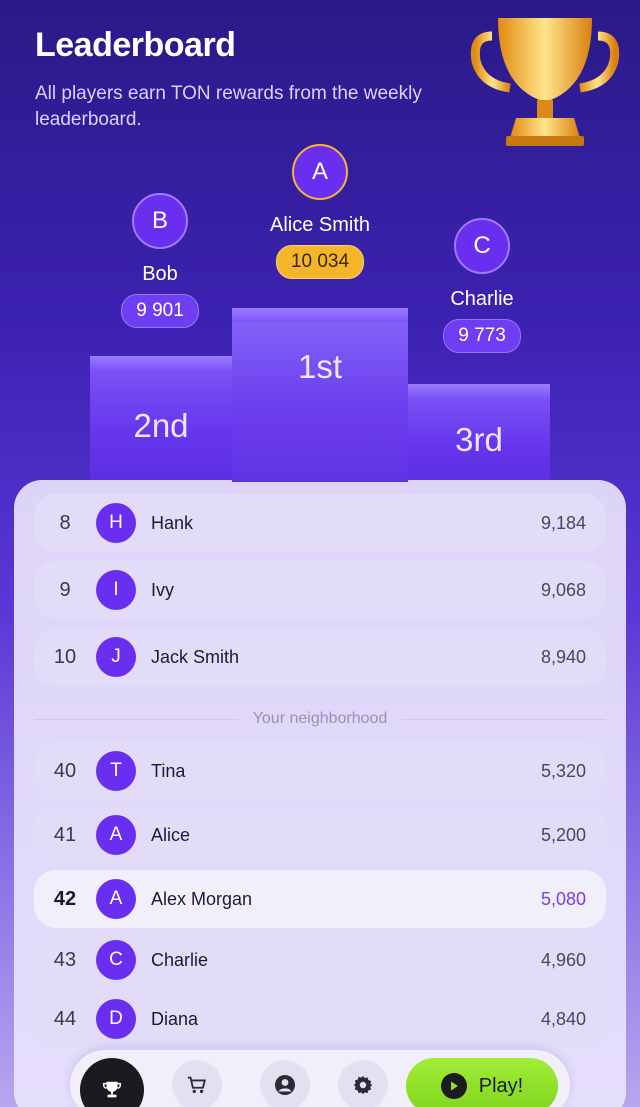  What do you see at coordinates (320, 366) in the screenshot?
I see `podium-label: 1st` at bounding box center [320, 366].